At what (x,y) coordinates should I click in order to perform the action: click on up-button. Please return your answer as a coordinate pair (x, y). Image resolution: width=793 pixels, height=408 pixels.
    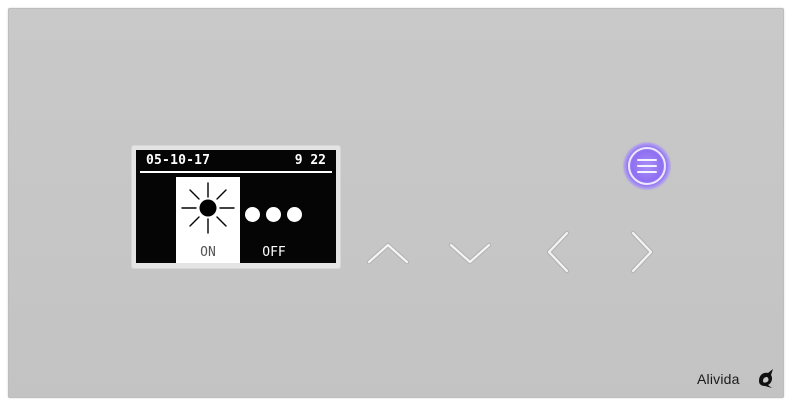
    Looking at the image, I should click on (388, 254).